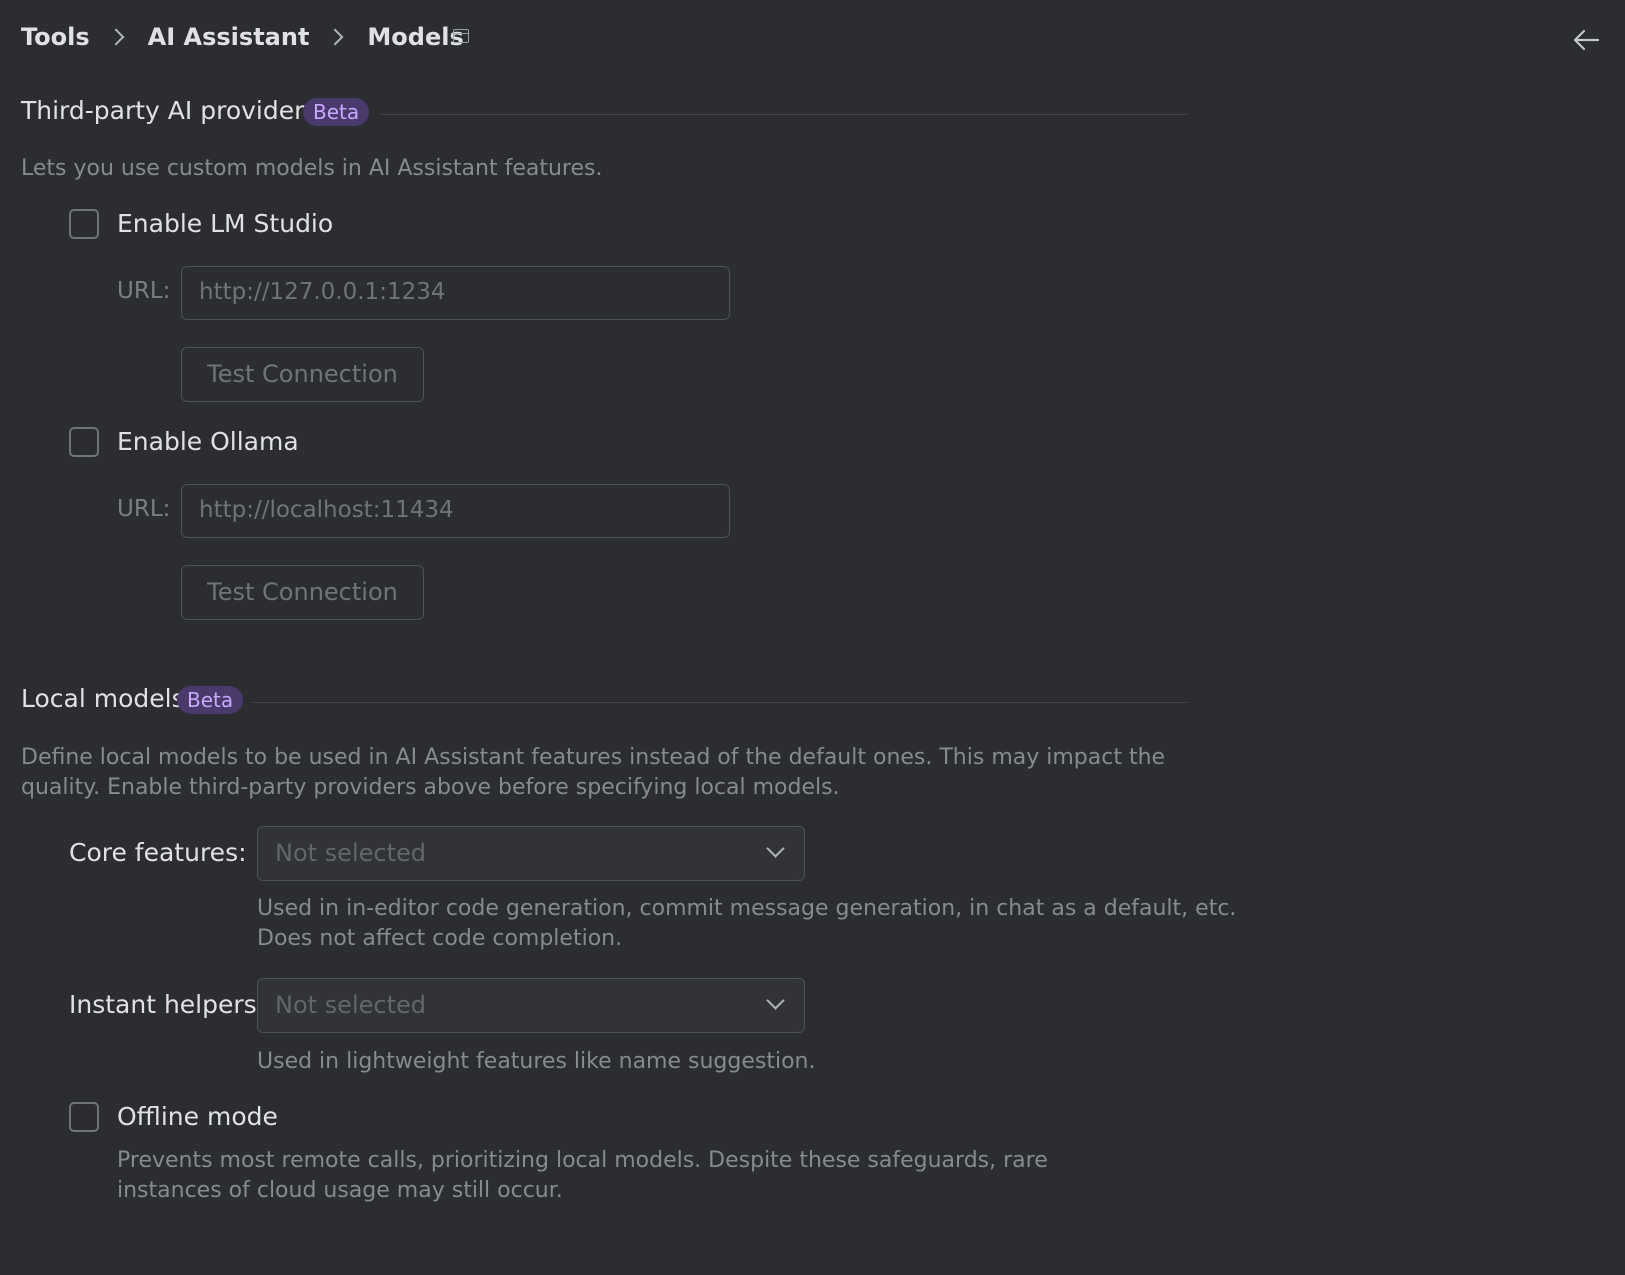 Image resolution: width=1625 pixels, height=1275 pixels. What do you see at coordinates (84, 1117) in the screenshot?
I see `offline-mode-checkbox` at bounding box center [84, 1117].